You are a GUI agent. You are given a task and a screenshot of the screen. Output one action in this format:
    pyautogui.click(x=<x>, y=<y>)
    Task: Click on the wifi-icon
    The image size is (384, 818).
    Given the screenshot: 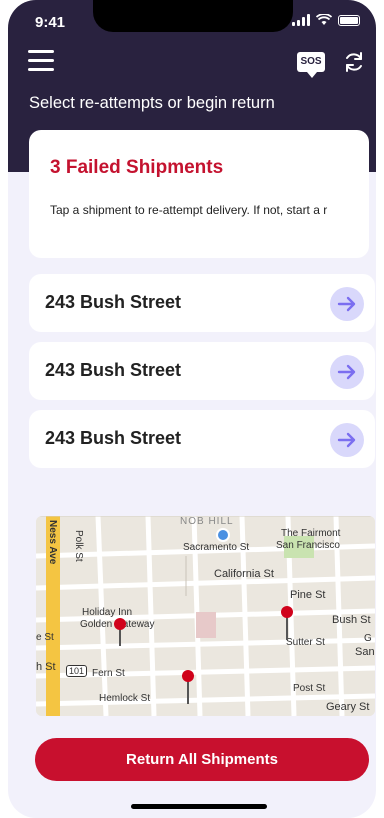 What is the action you would take?
    pyautogui.click(x=324, y=19)
    